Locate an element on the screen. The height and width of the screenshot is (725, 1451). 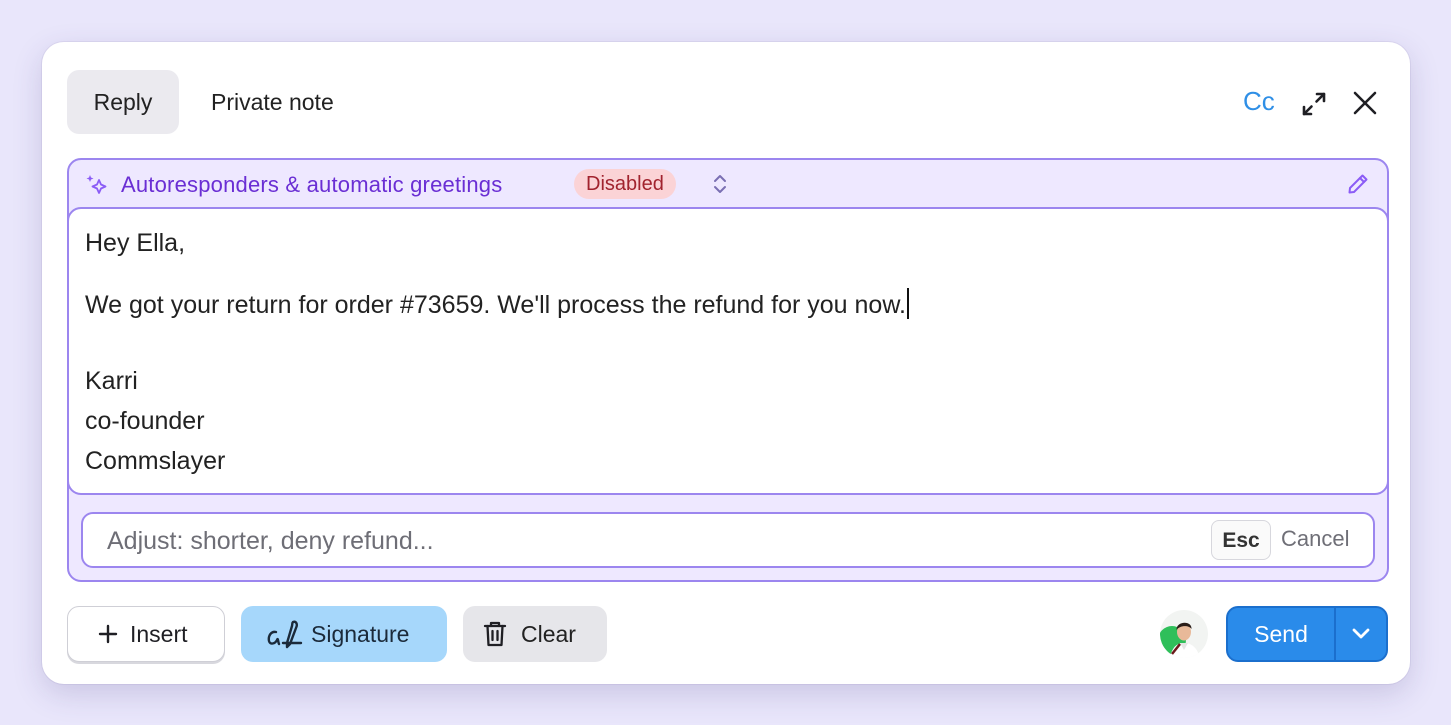
avatar is located at coordinates (1184, 634).